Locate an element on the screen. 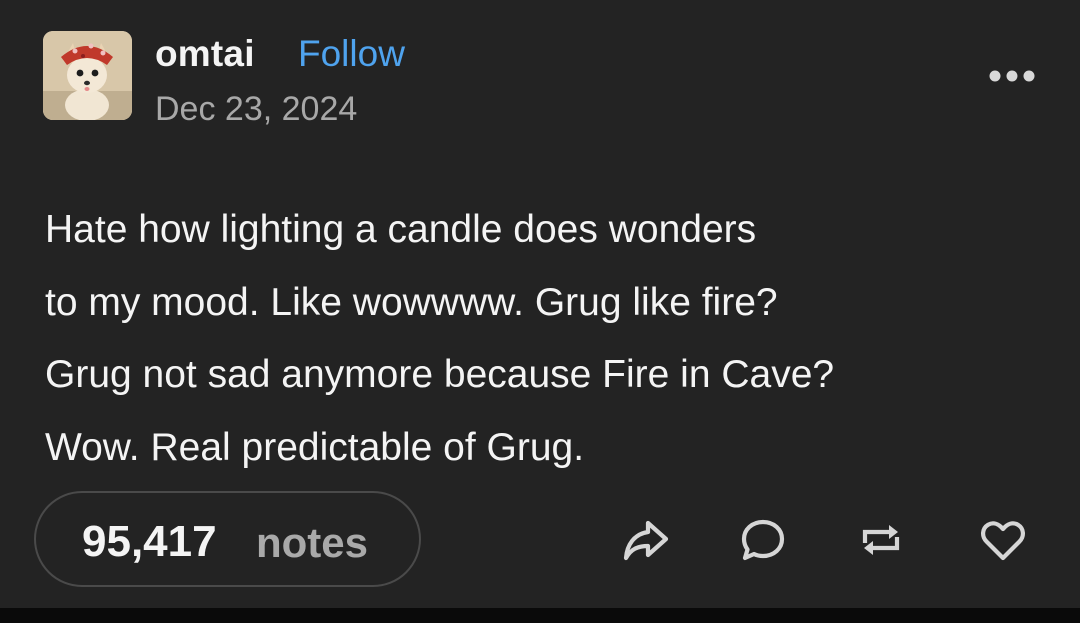  post-date: Dec 23, 2024 is located at coordinates (256, 109).